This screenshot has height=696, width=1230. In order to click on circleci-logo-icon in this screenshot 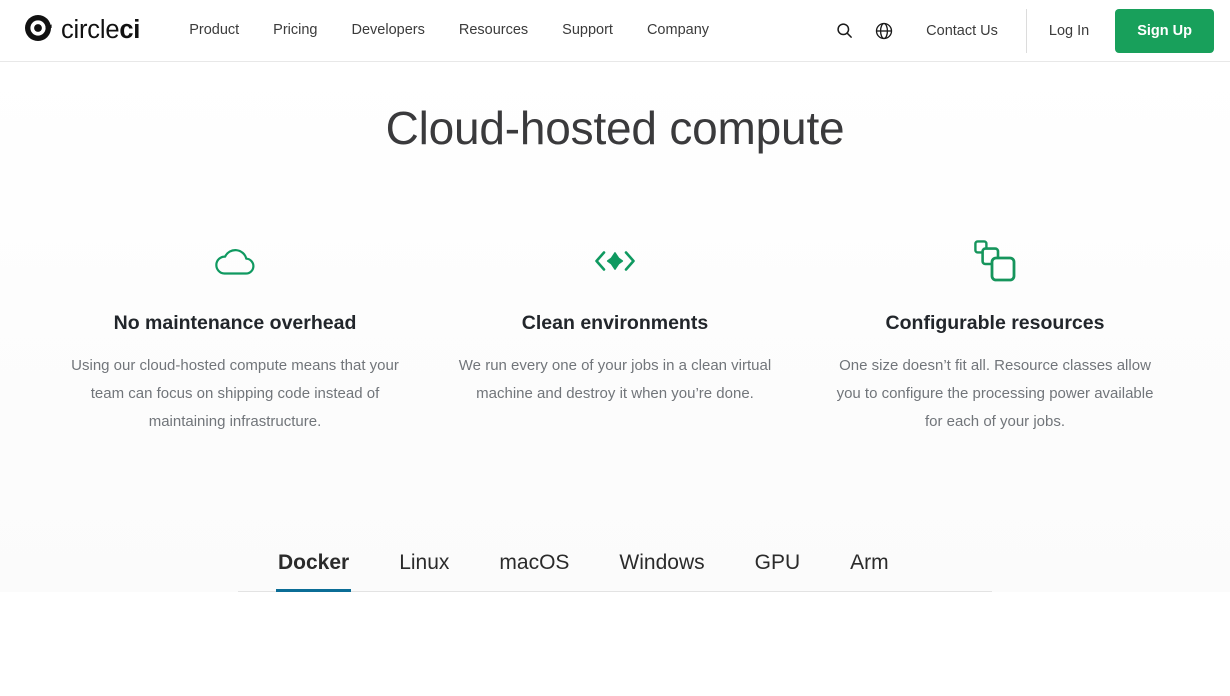, I will do `click(38, 30)`.